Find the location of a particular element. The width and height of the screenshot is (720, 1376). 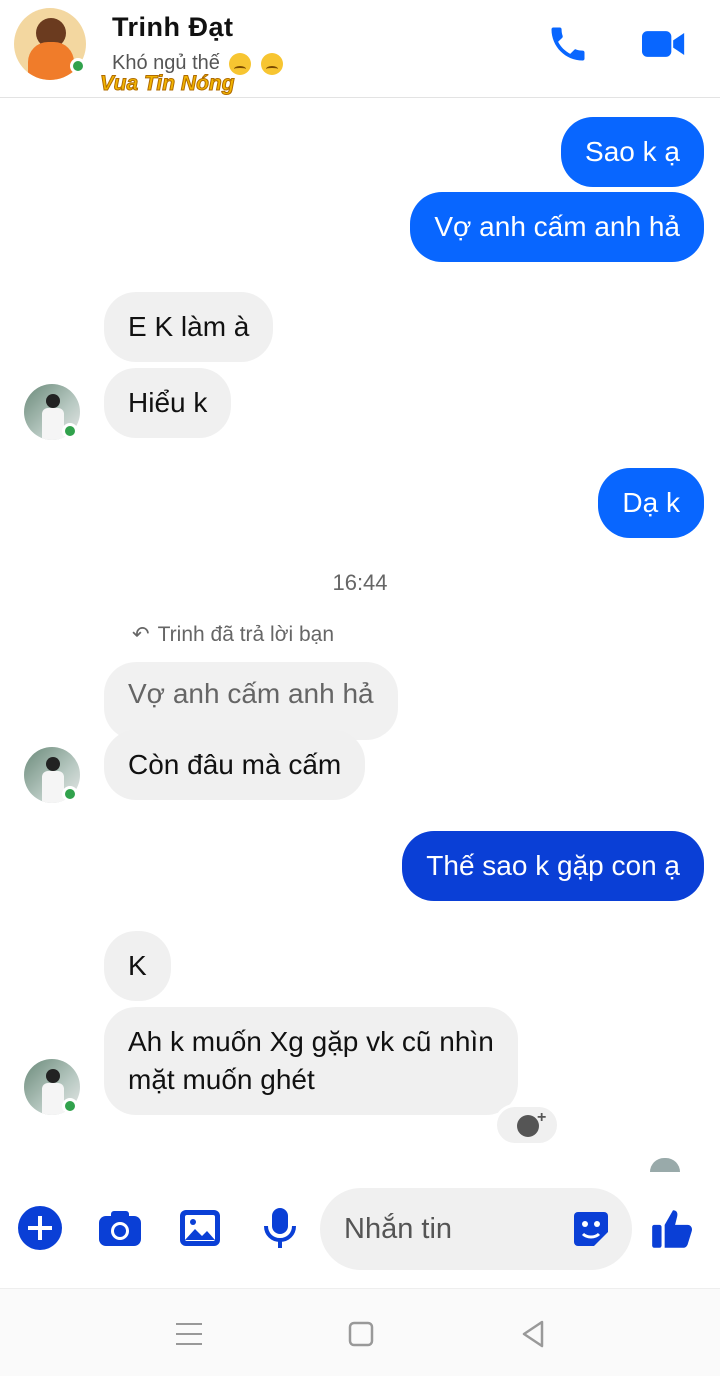

back-triangle-icon is located at coordinates (533, 1334).